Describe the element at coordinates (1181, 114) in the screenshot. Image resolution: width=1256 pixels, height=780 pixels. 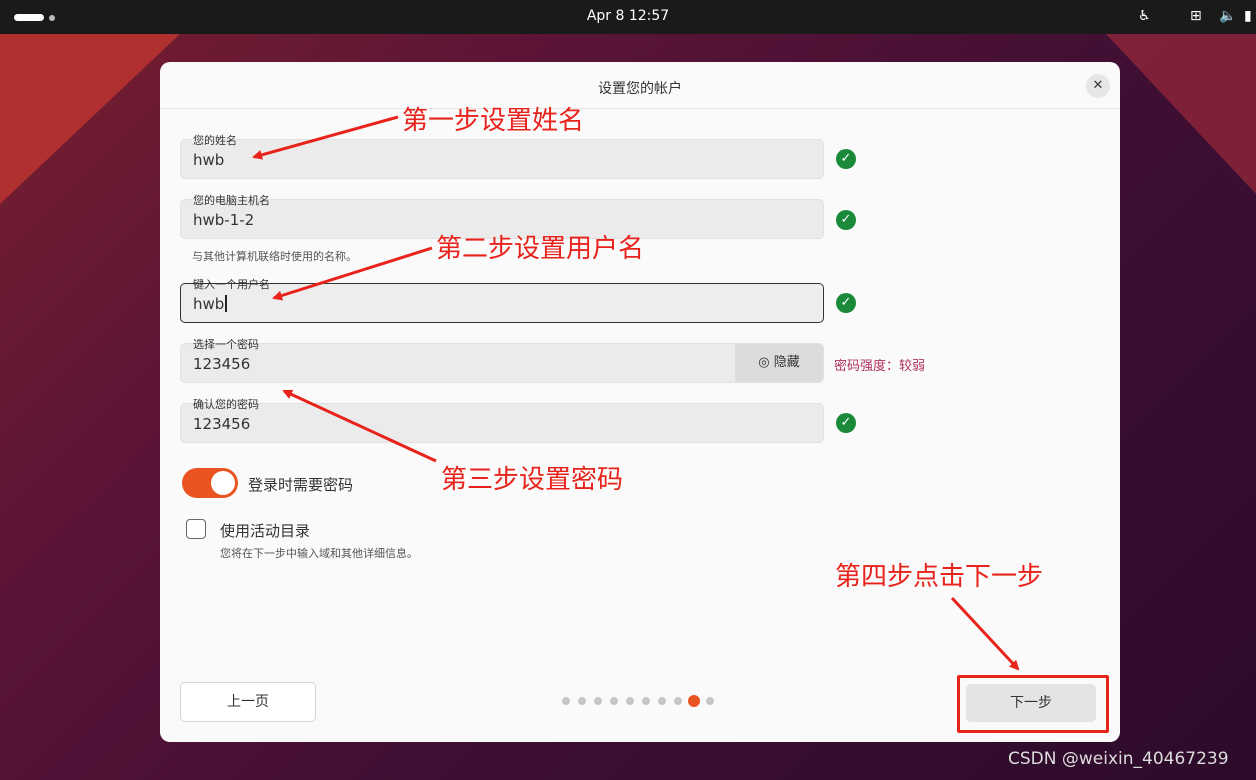
I see `wallpaper-shape-right` at that location.